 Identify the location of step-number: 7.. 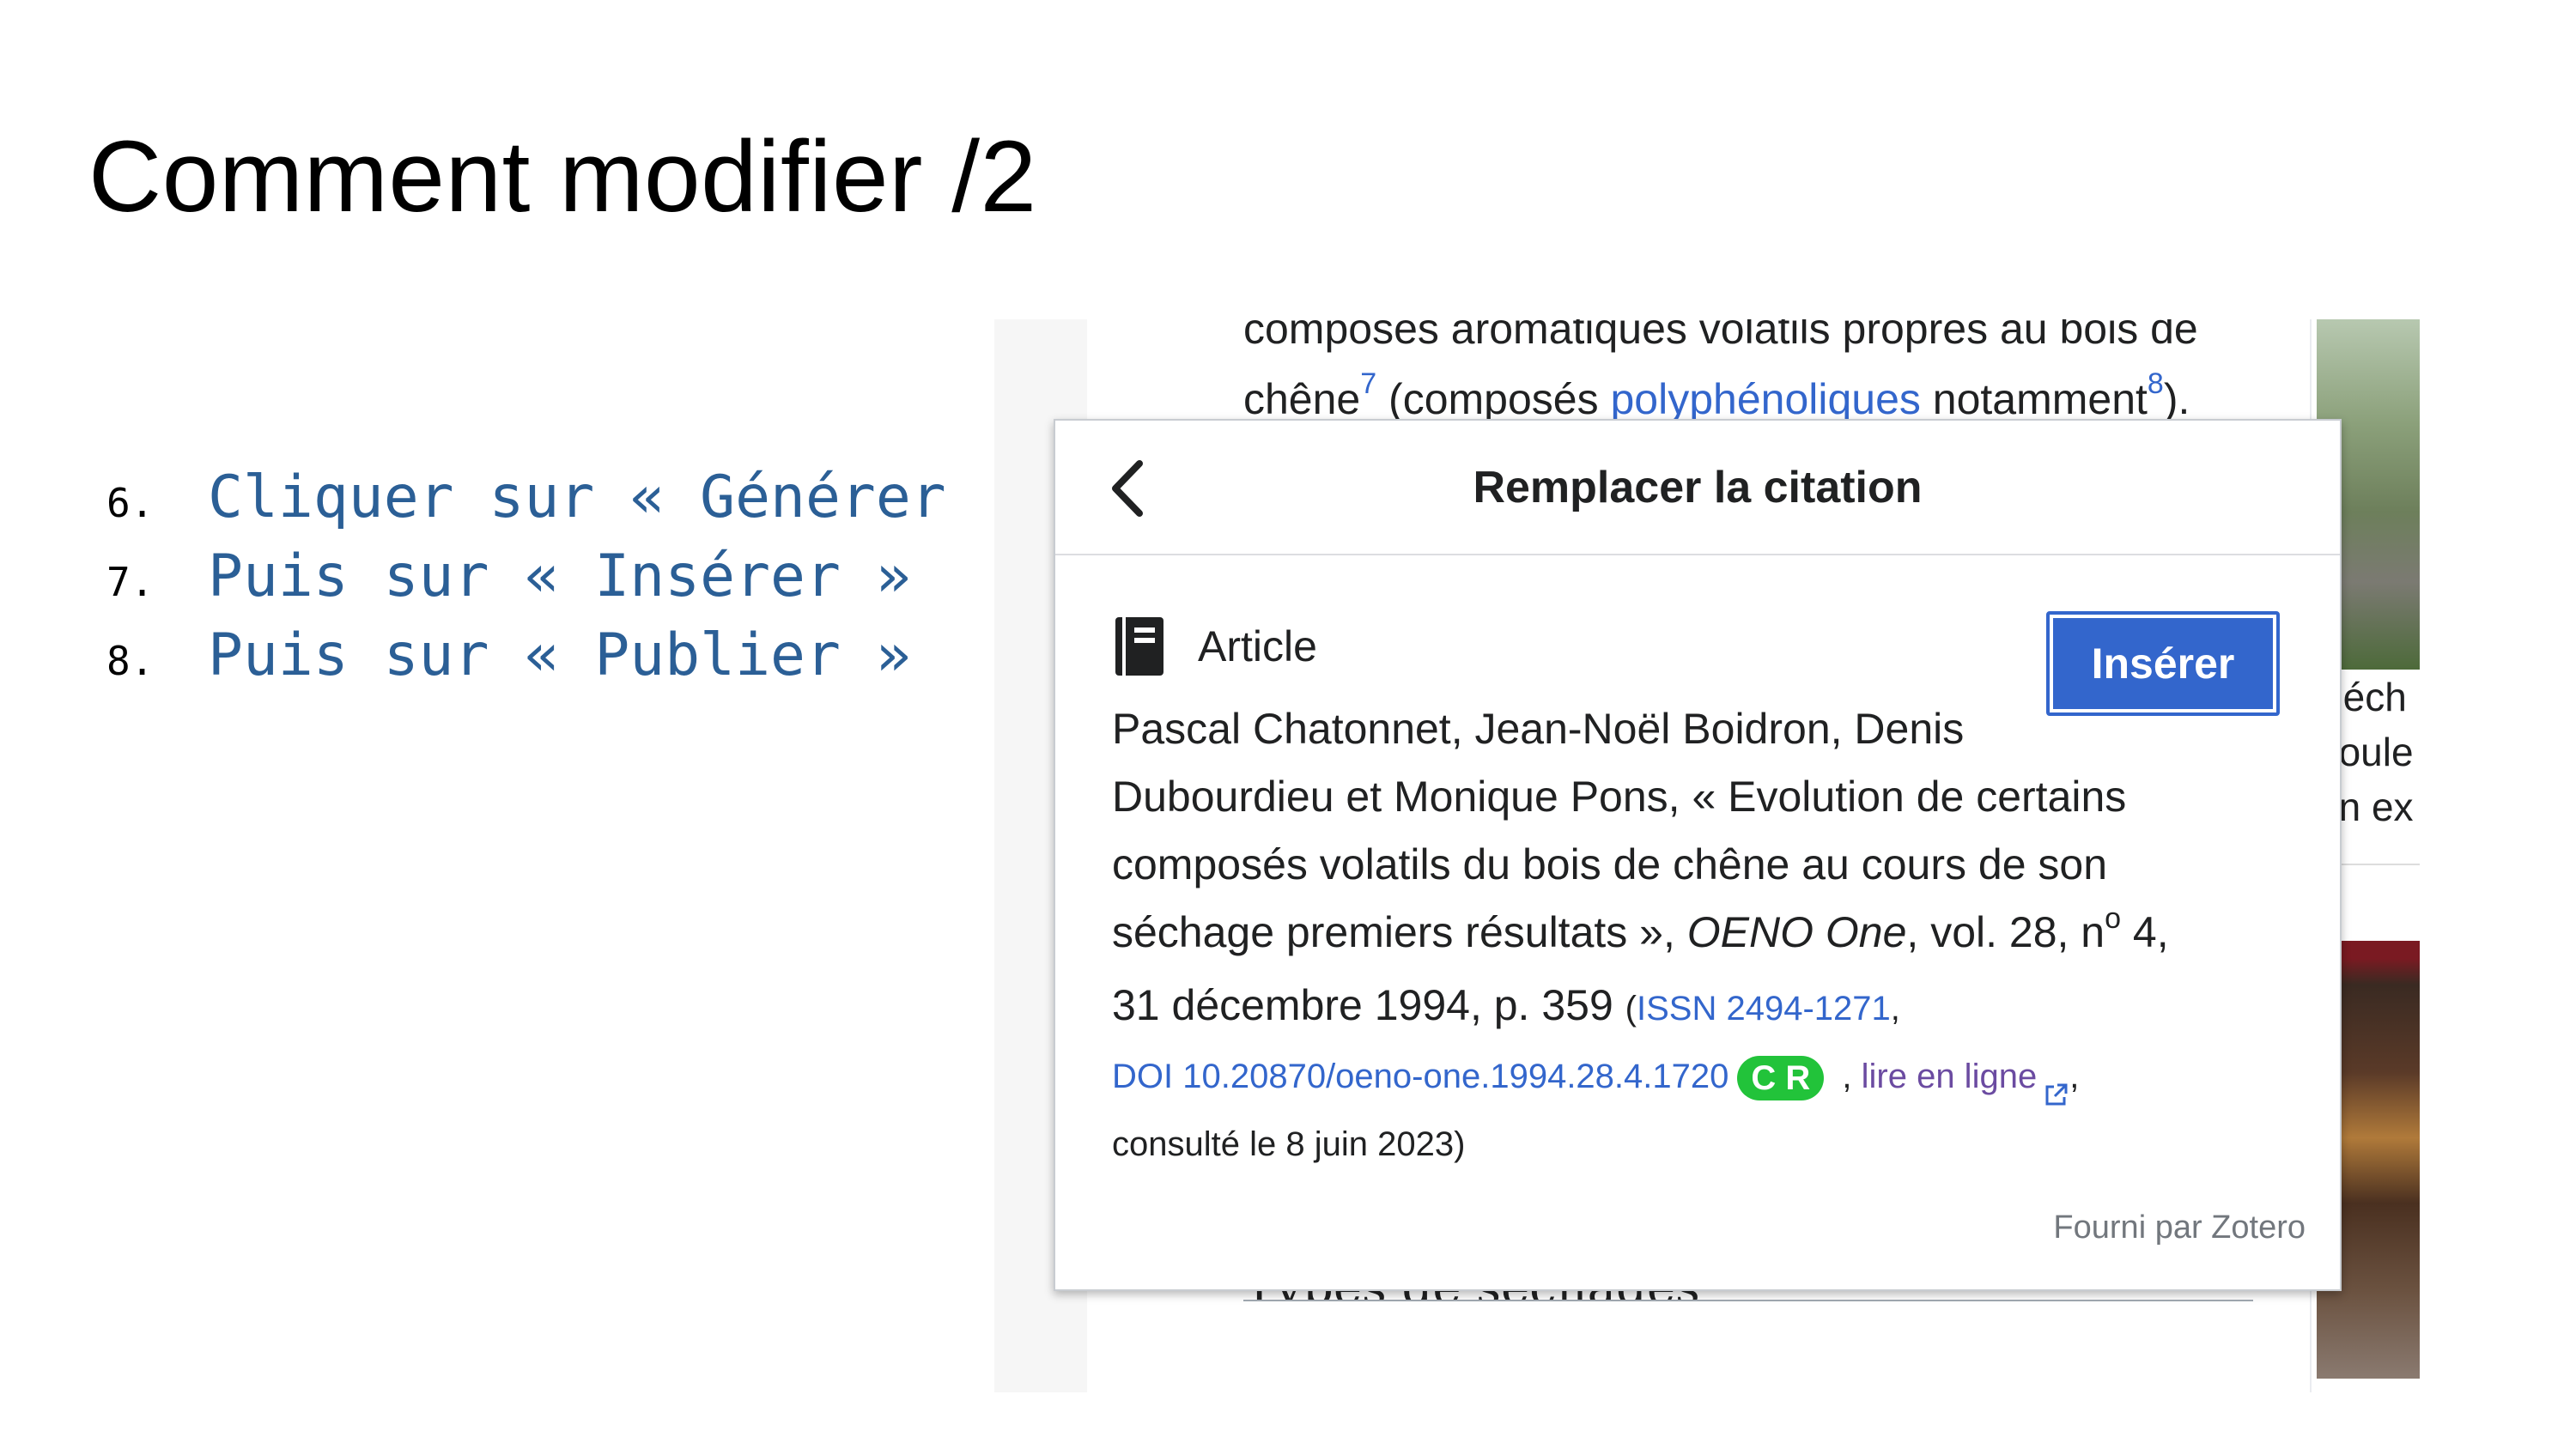
(130, 582).